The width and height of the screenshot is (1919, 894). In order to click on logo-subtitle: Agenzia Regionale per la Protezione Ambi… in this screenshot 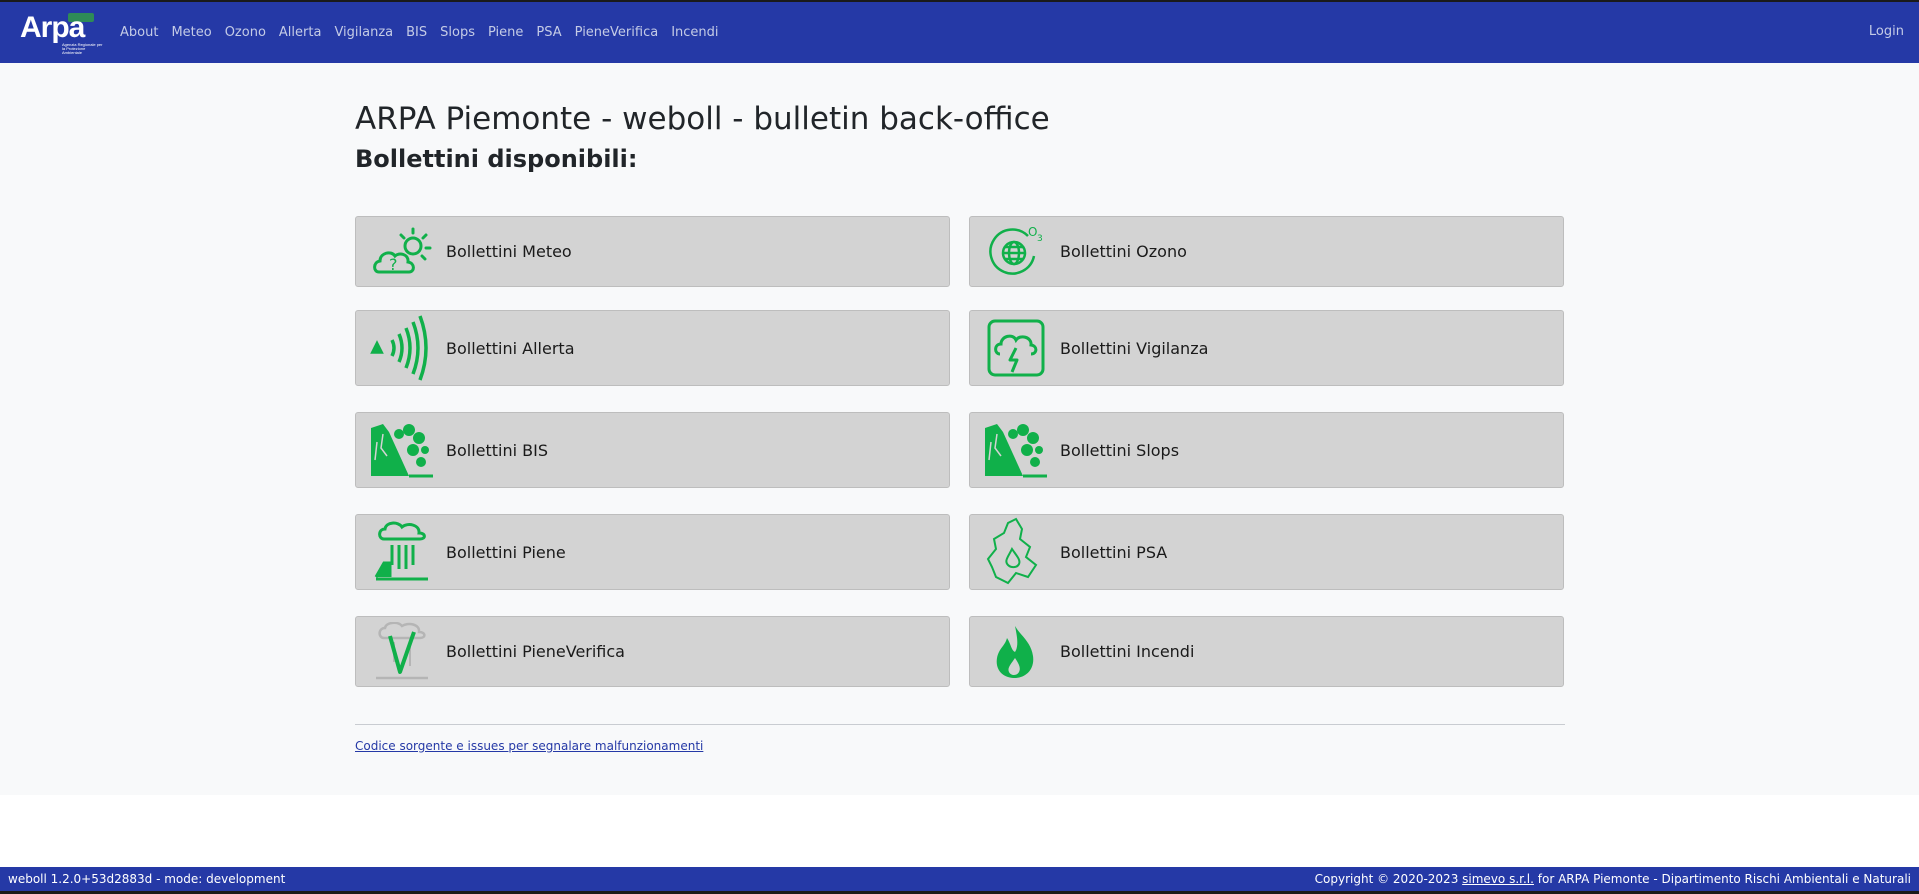, I will do `click(82, 48)`.